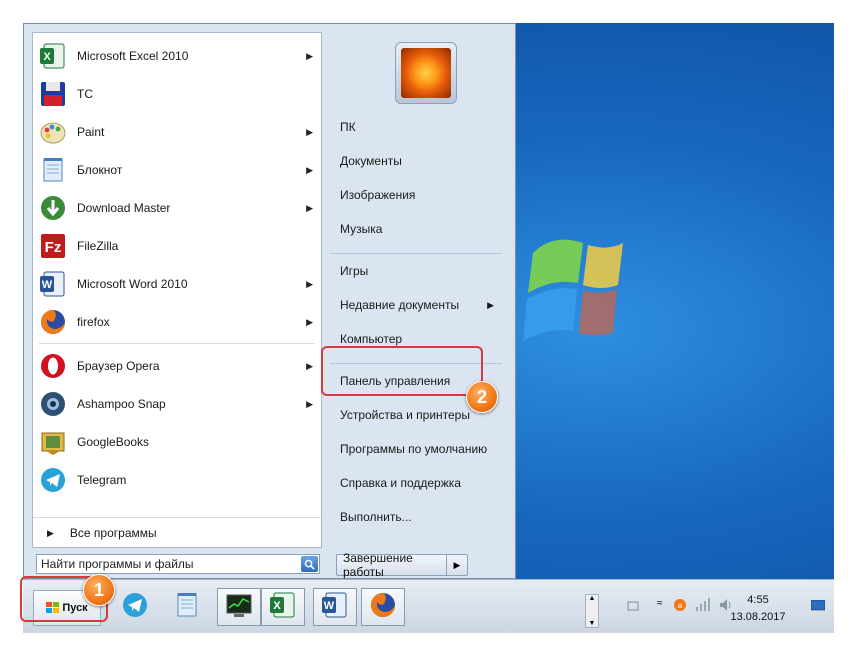 The image size is (864, 664). I want to click on link-label: Музыка, so click(361, 229).